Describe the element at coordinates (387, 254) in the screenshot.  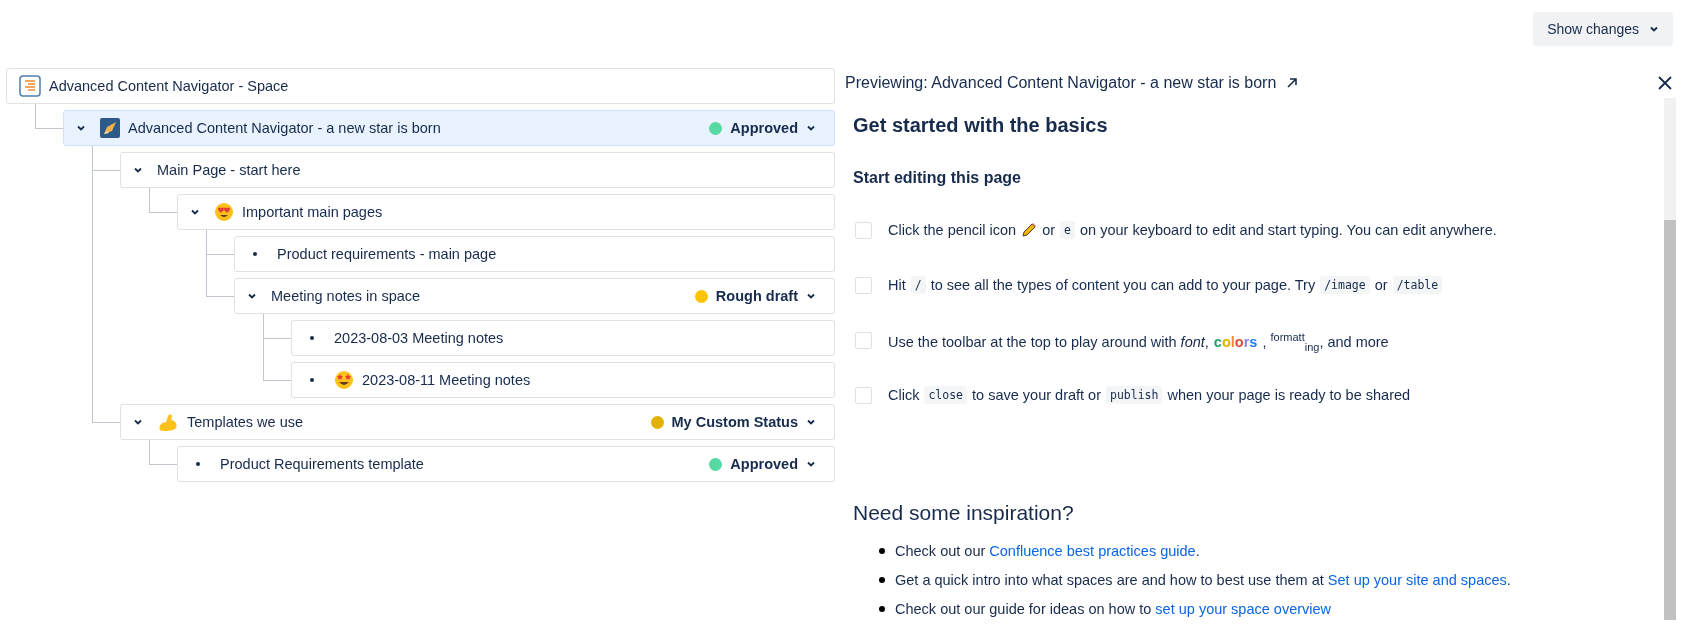
I see `page-title: Product requirements - main page` at that location.